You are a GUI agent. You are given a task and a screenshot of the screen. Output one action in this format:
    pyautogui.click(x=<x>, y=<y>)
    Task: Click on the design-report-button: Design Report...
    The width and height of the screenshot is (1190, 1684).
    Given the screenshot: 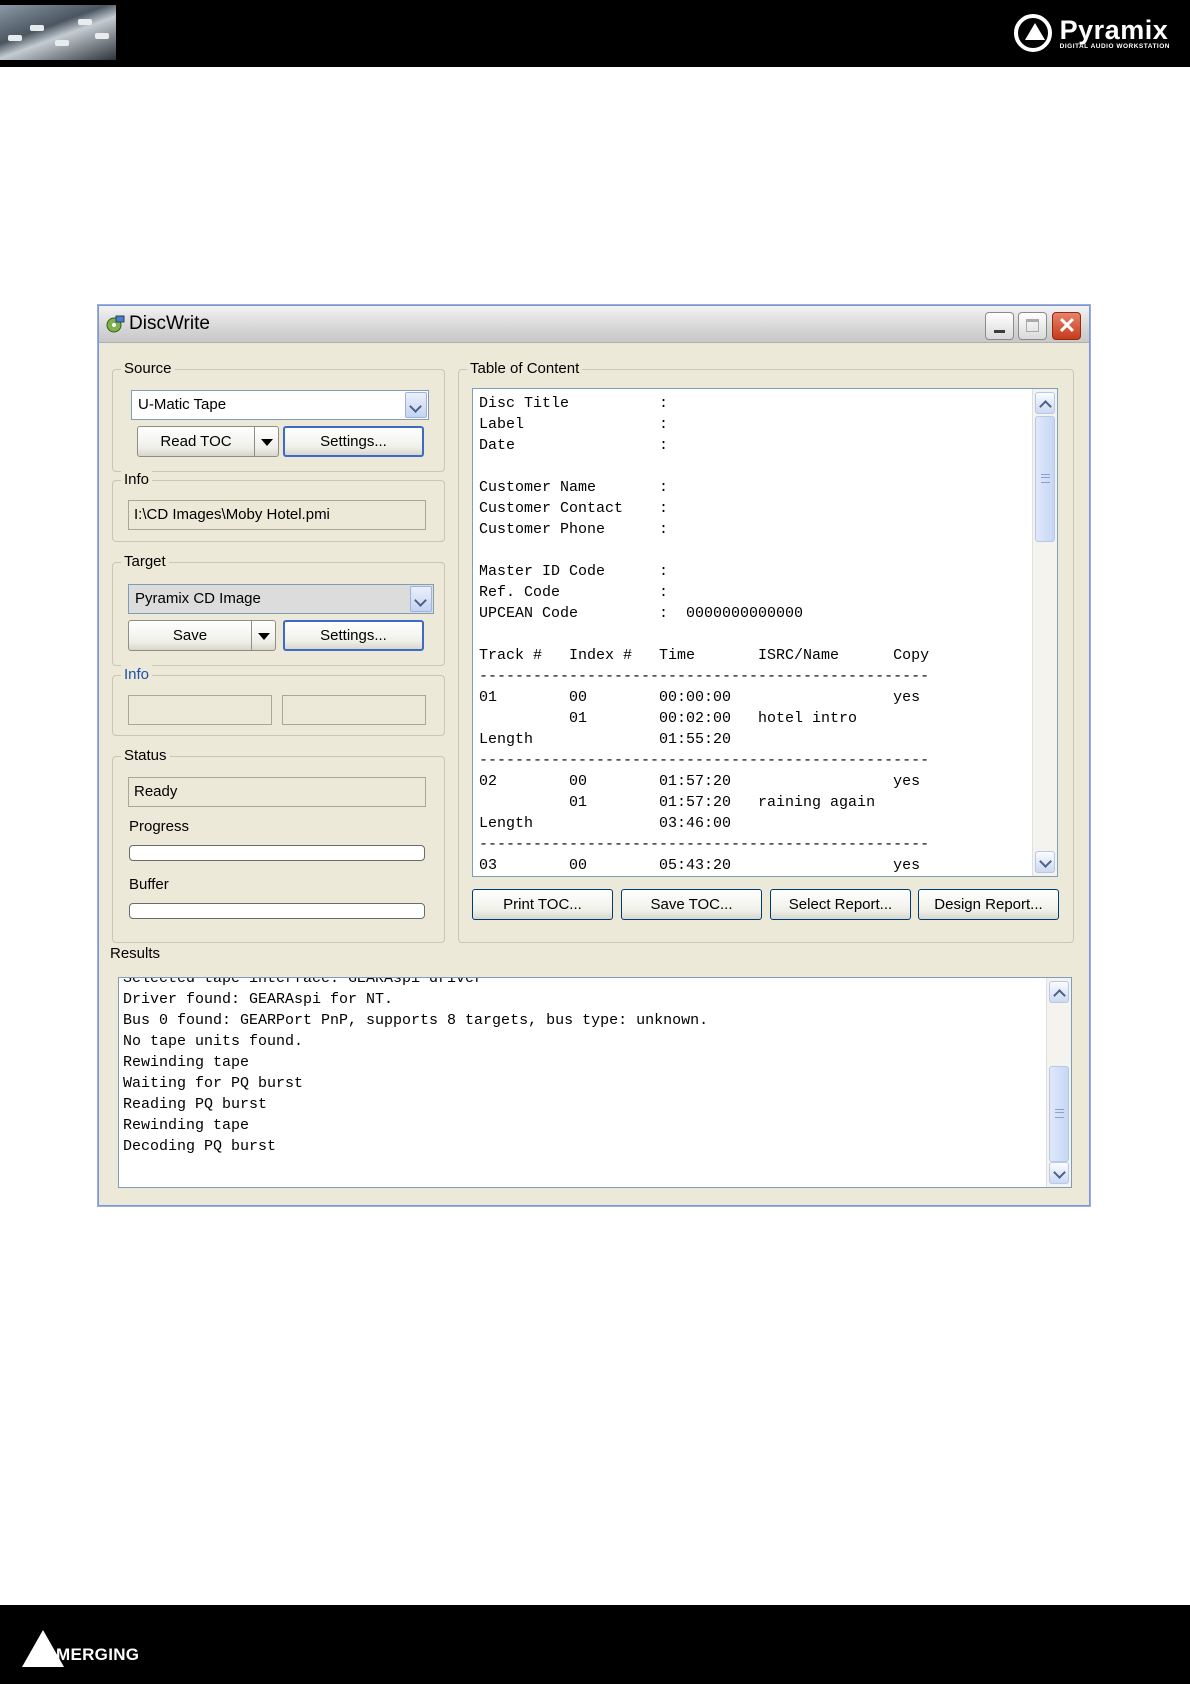 What is the action you would take?
    pyautogui.click(x=988, y=904)
    